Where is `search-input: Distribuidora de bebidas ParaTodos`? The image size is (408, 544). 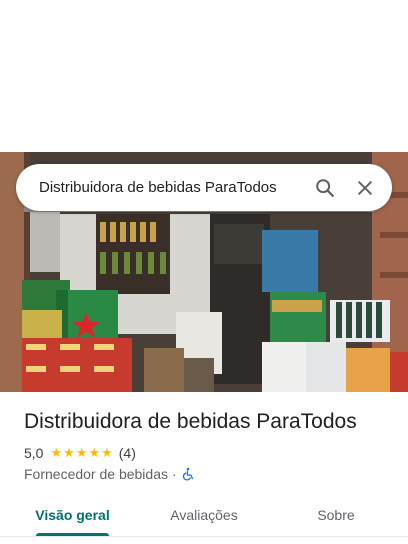
search-input: Distribuidora de bebidas ParaTodos is located at coordinates (168, 188).